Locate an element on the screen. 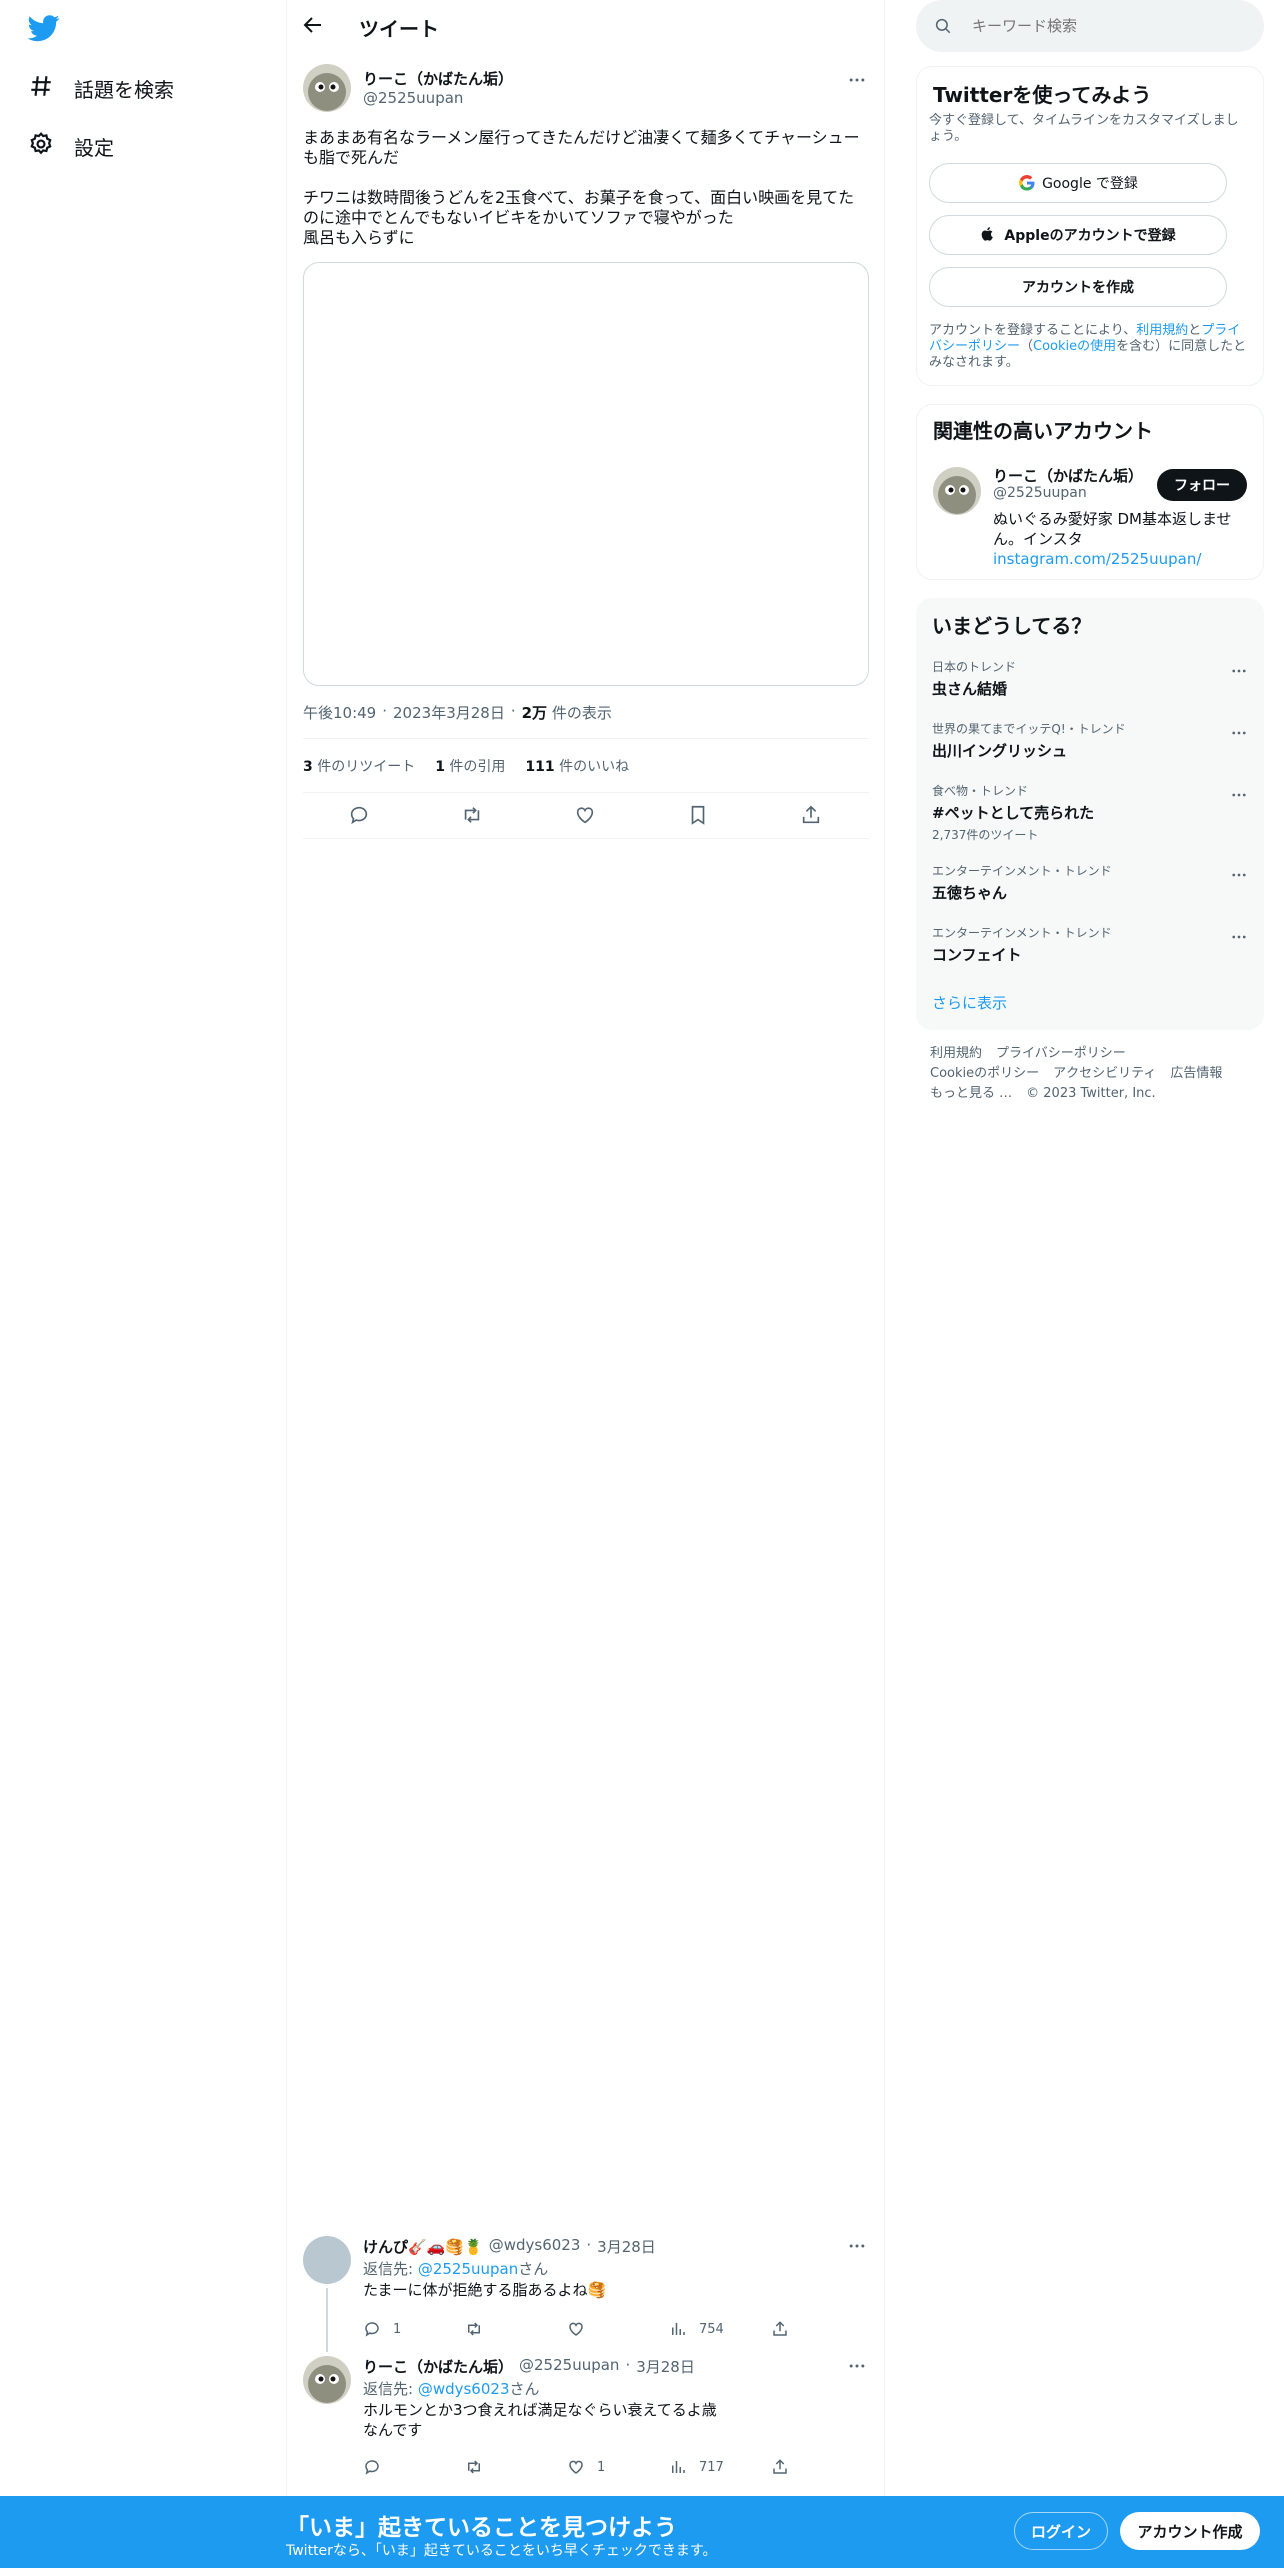 Image resolution: width=1284 pixels, height=2568 pixels. trend-title: 五徳ちゃん is located at coordinates (970, 893).